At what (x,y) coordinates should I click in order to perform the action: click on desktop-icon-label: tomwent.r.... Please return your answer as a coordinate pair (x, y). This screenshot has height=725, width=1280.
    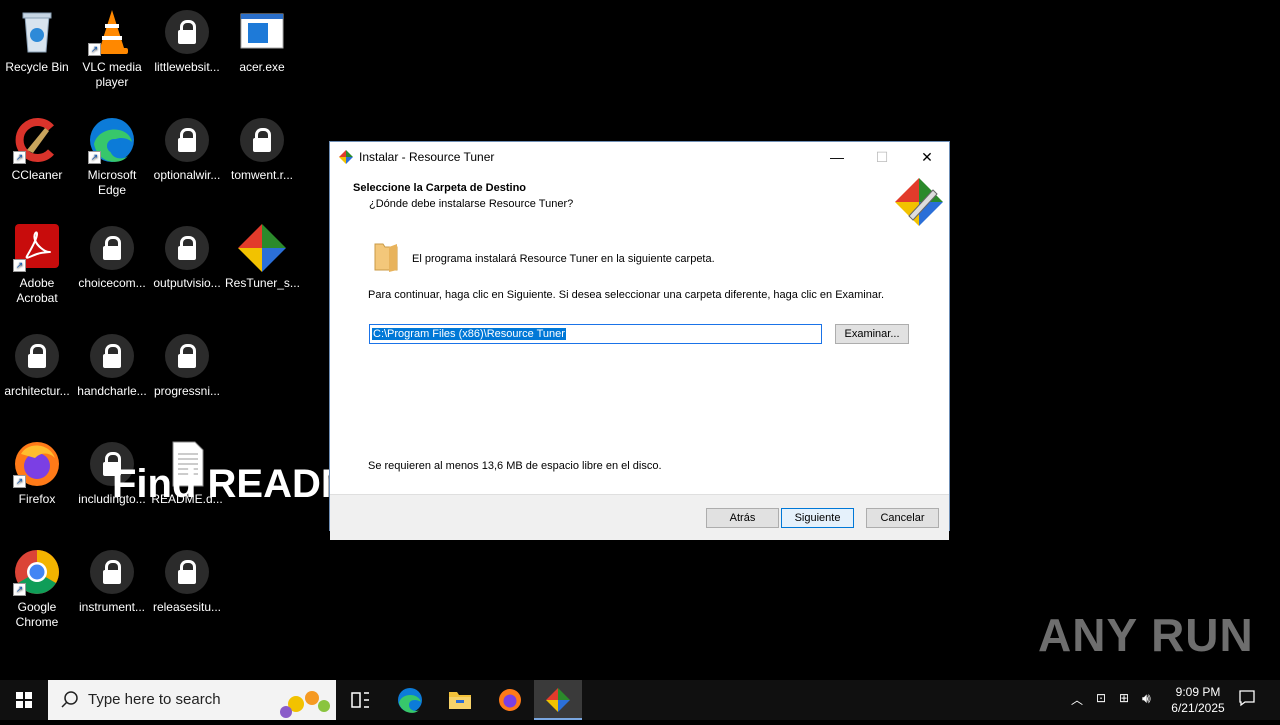
    Looking at the image, I should click on (262, 175).